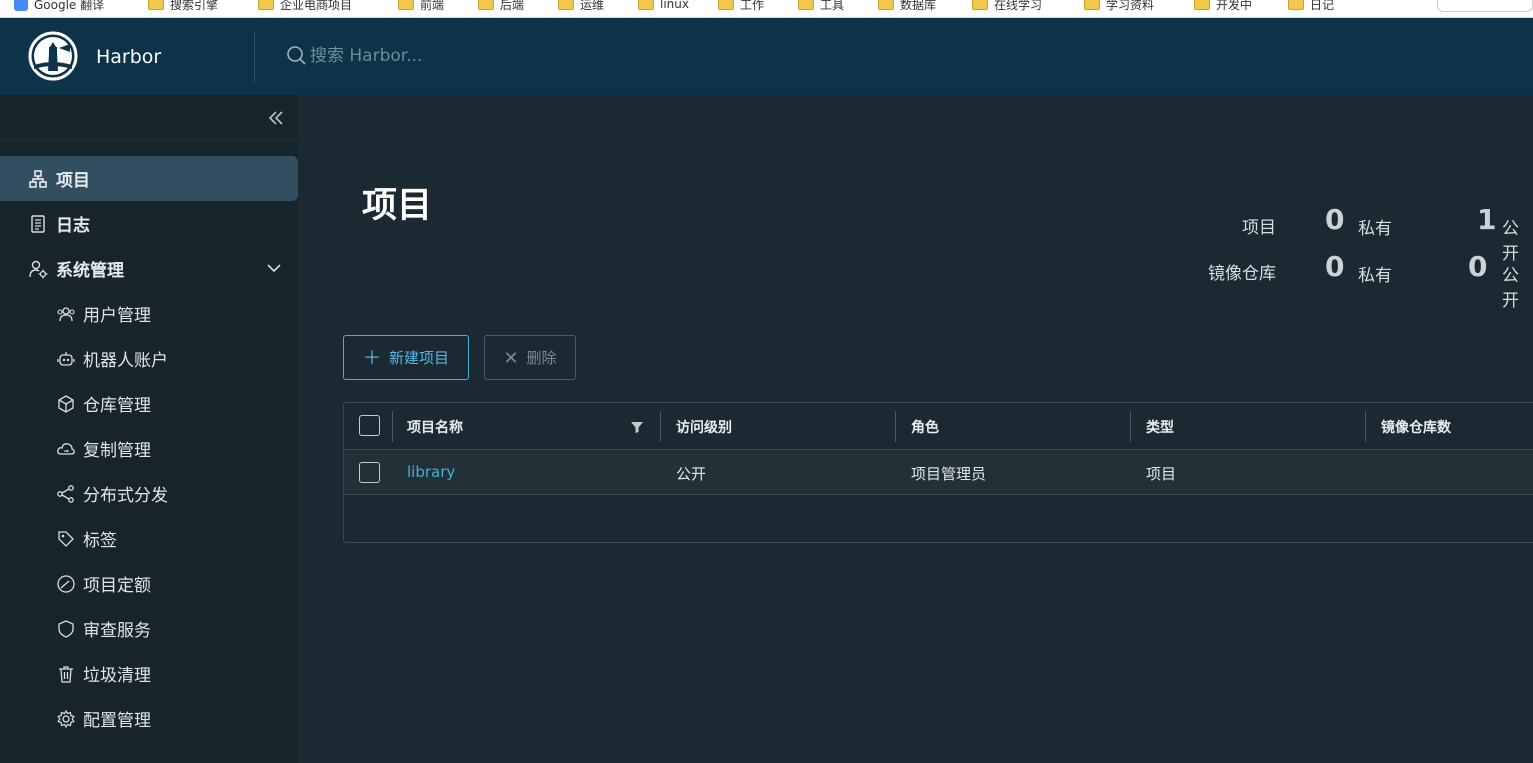  Describe the element at coordinates (117, 676) in the screenshot. I see `sidebar-item-label: 垃圾清理` at that location.